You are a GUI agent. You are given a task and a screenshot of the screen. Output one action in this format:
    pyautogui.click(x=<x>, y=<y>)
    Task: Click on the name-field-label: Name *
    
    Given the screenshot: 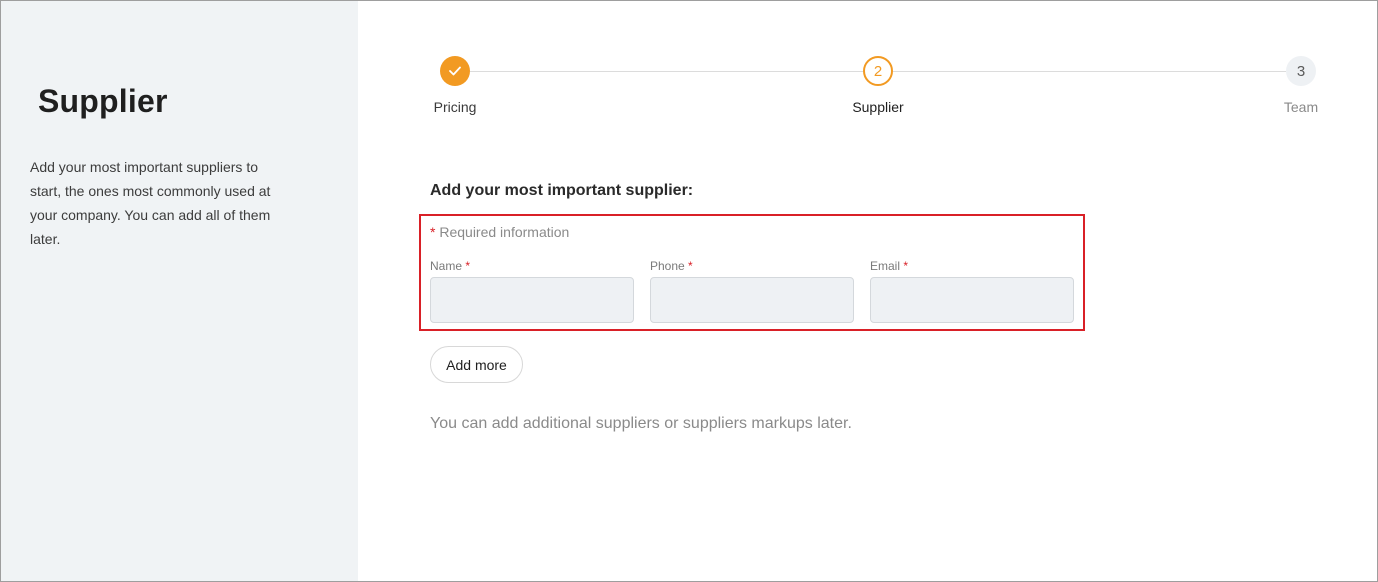 What is the action you would take?
    pyautogui.click(x=450, y=266)
    